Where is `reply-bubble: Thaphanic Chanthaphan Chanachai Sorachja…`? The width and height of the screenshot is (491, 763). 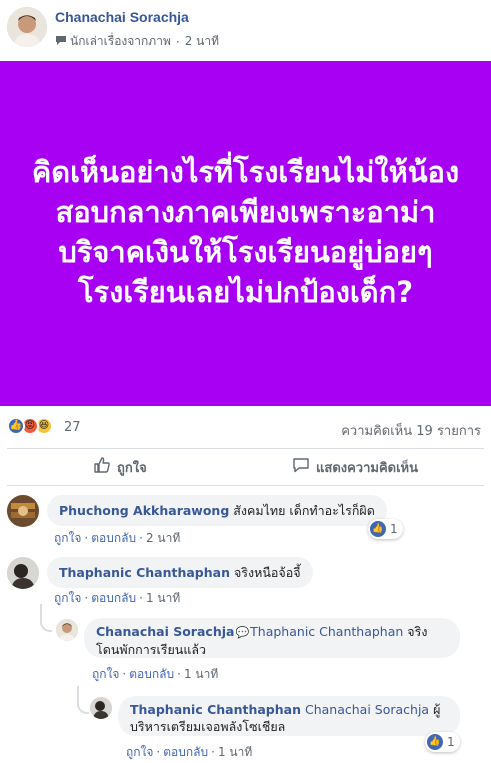 reply-bubble: Thaphanic Chanthaphan Chanachai Sorachja… is located at coordinates (289, 716).